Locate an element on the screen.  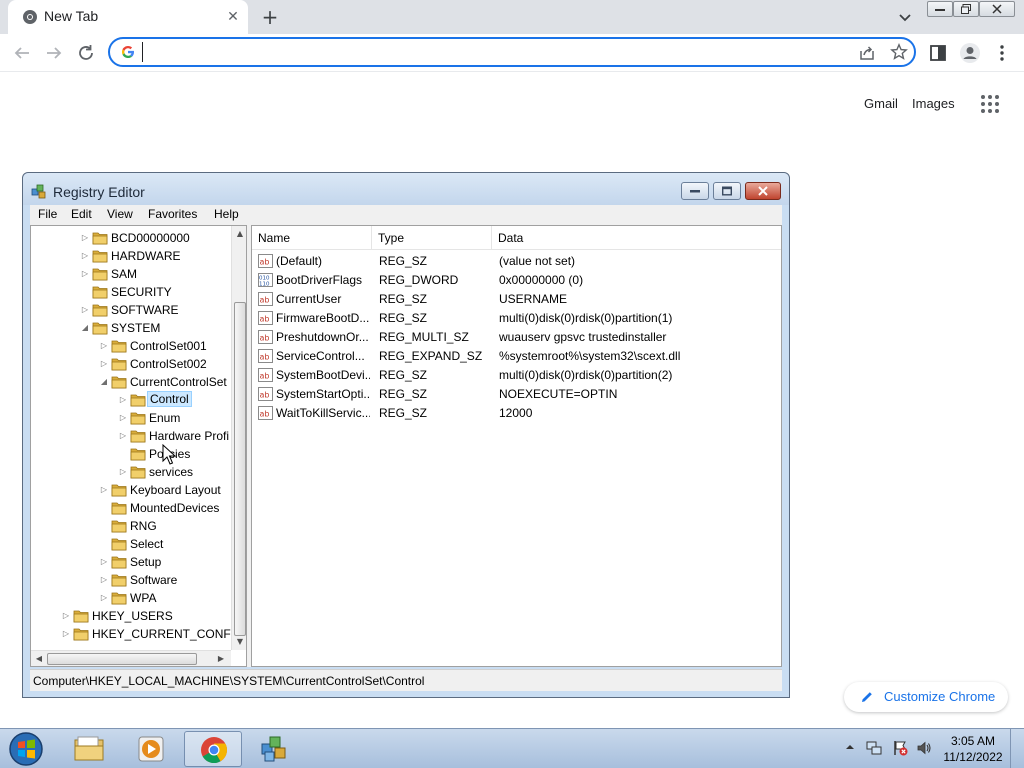
tree-vertical-scroll-thumb is located at coordinates (240, 469).